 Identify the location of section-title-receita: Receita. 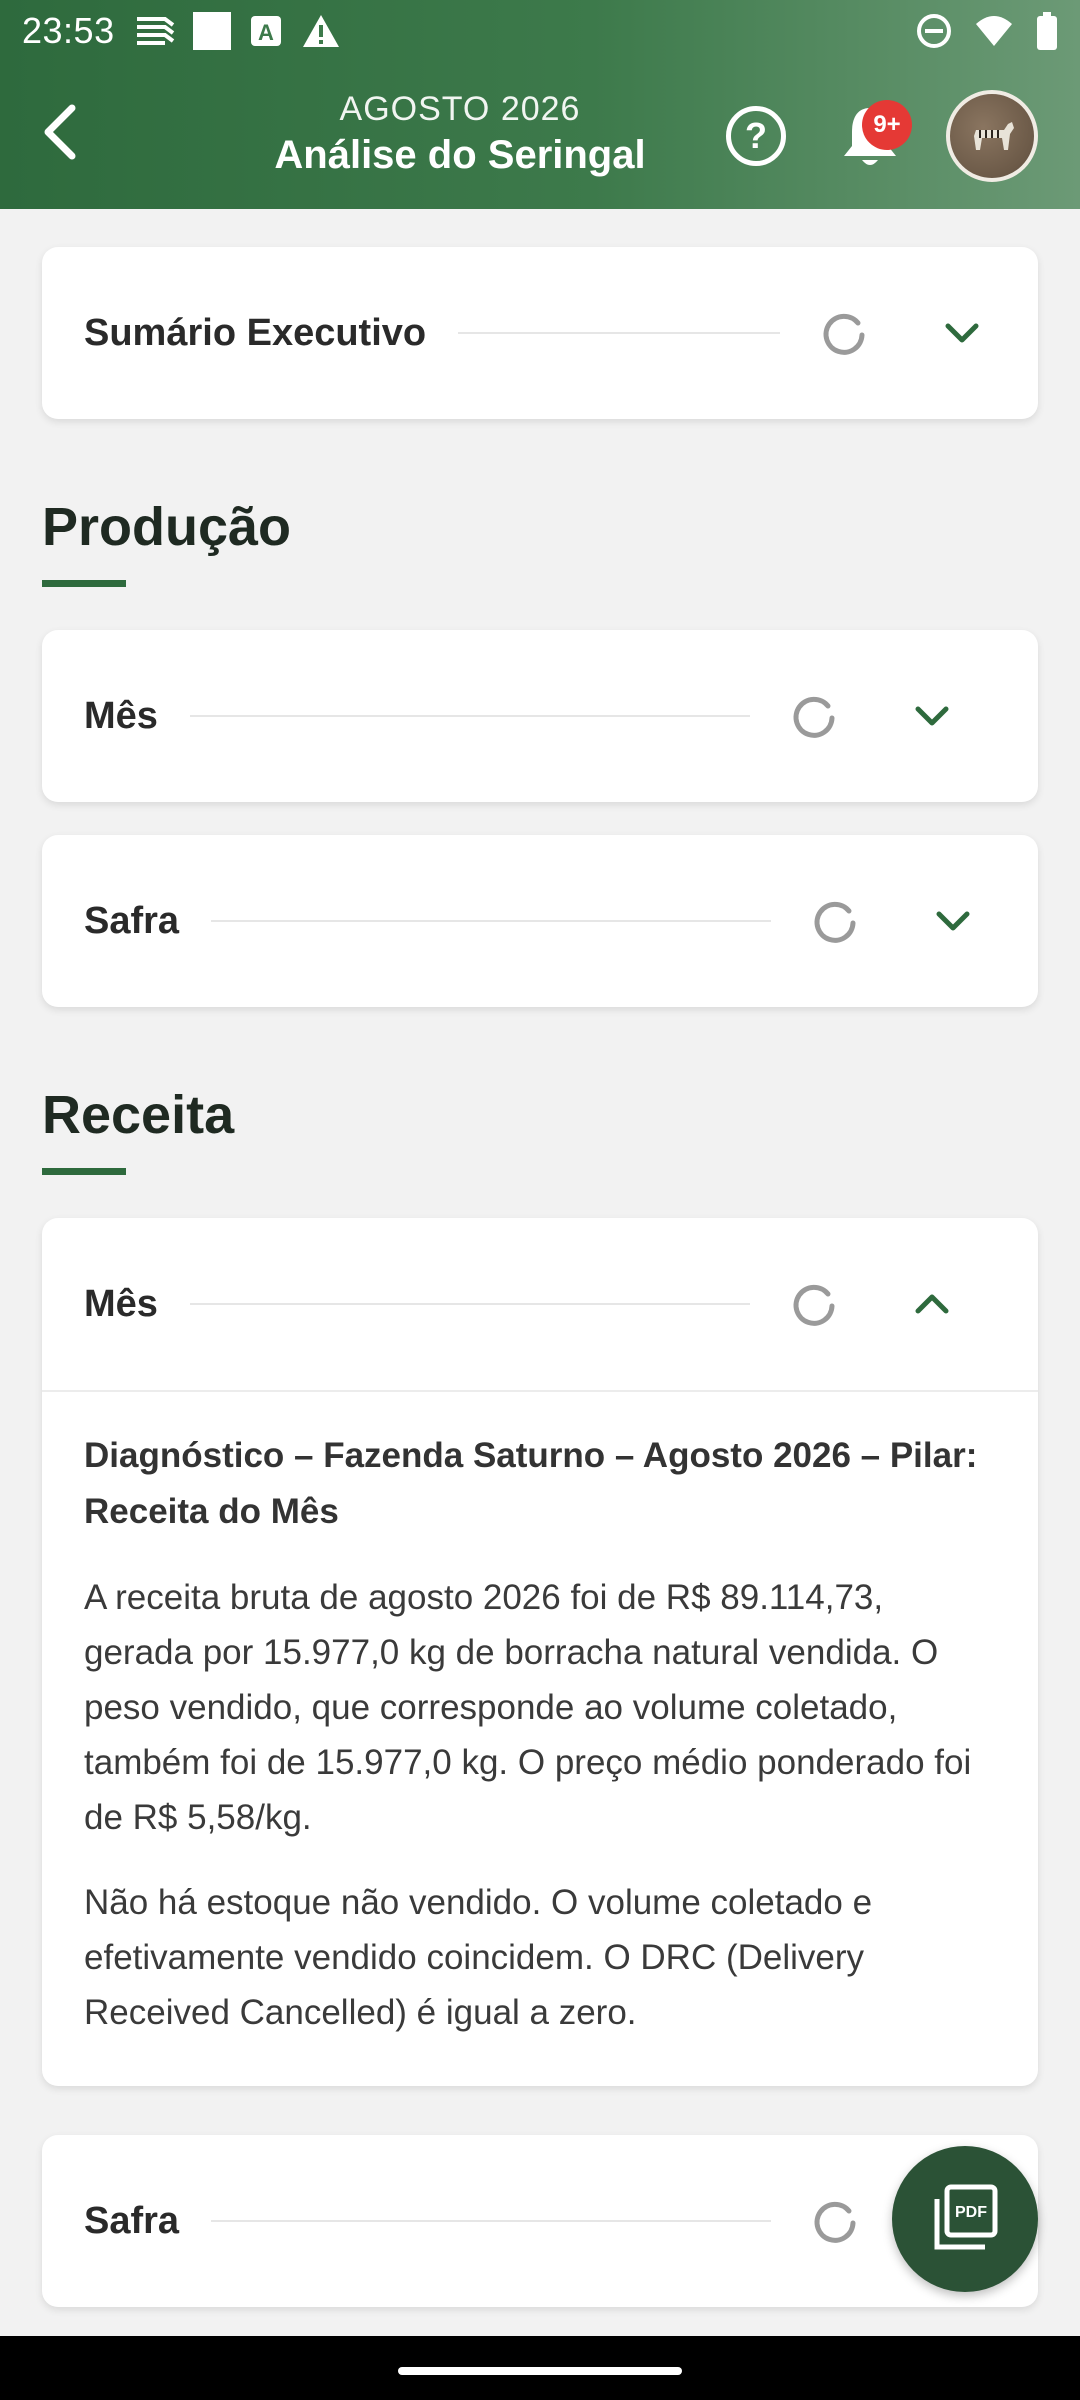
(138, 1115).